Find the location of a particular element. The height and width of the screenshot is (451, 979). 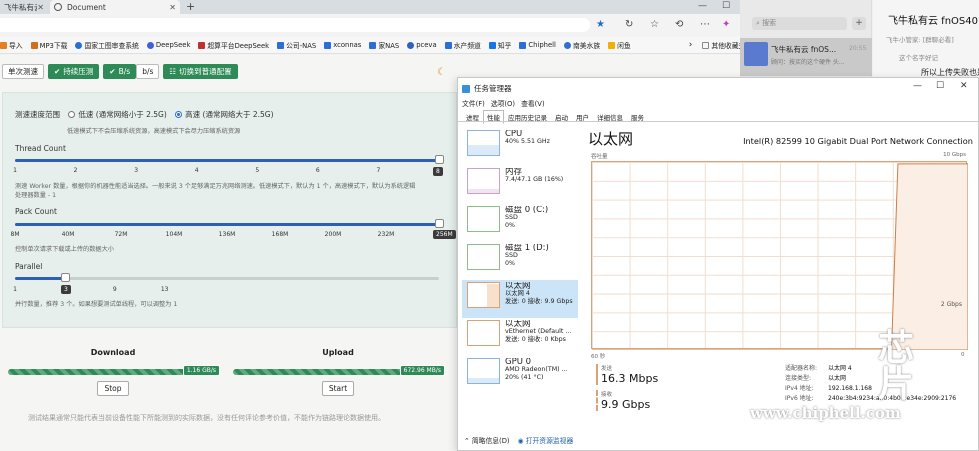

bookmark-company-nas: 公司-NAS is located at coordinates (296, 45).